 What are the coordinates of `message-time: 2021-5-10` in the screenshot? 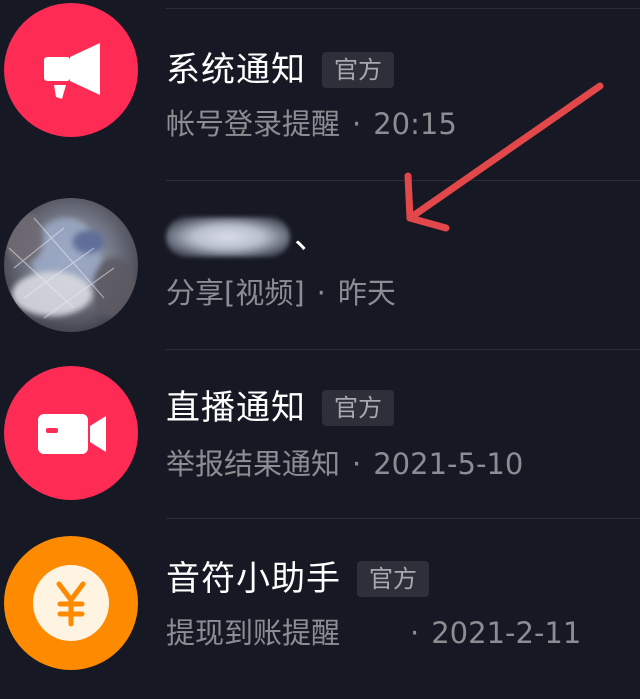 It's located at (448, 464).